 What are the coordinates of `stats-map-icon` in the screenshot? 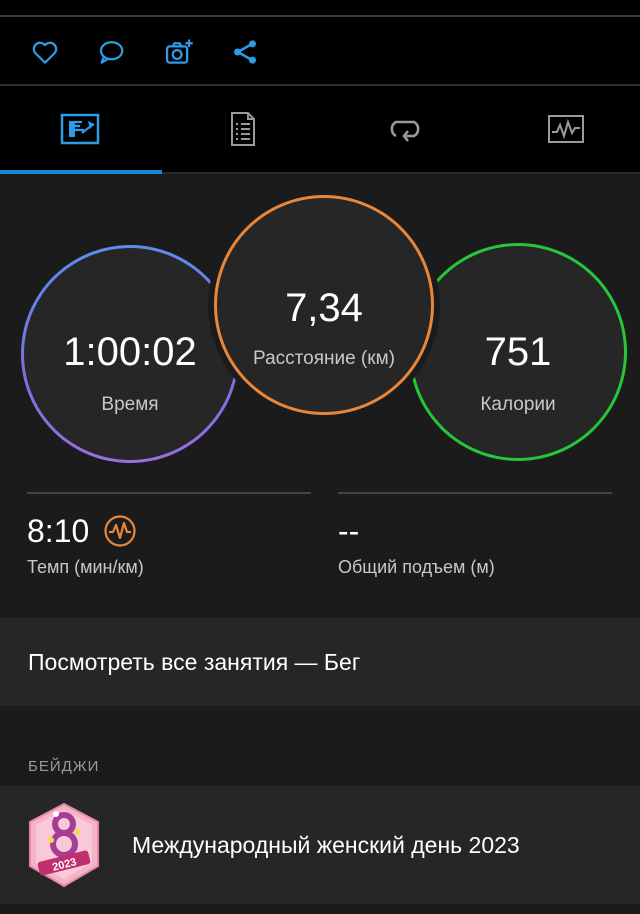 It's located at (80, 129).